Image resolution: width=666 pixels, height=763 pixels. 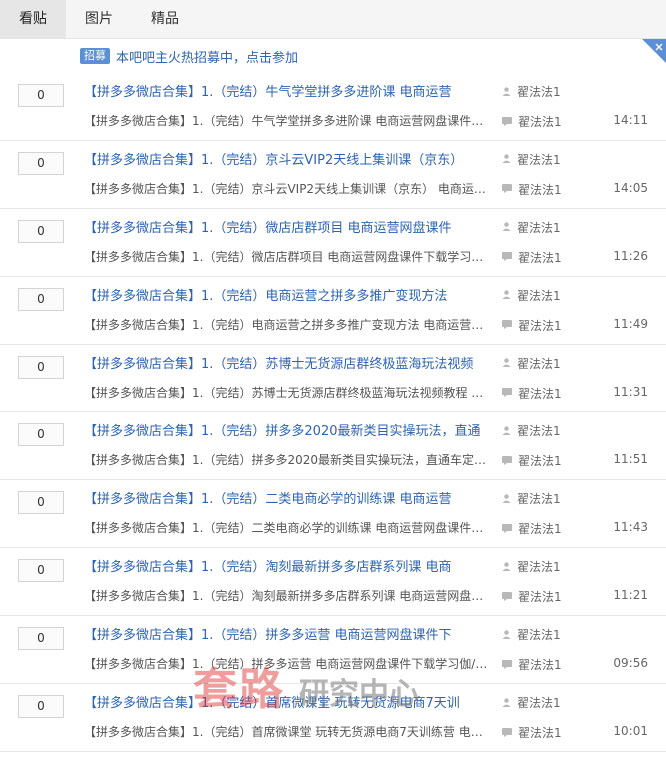 I want to click on tab-bar: 看贴 图片 精品, so click(x=333, y=19).